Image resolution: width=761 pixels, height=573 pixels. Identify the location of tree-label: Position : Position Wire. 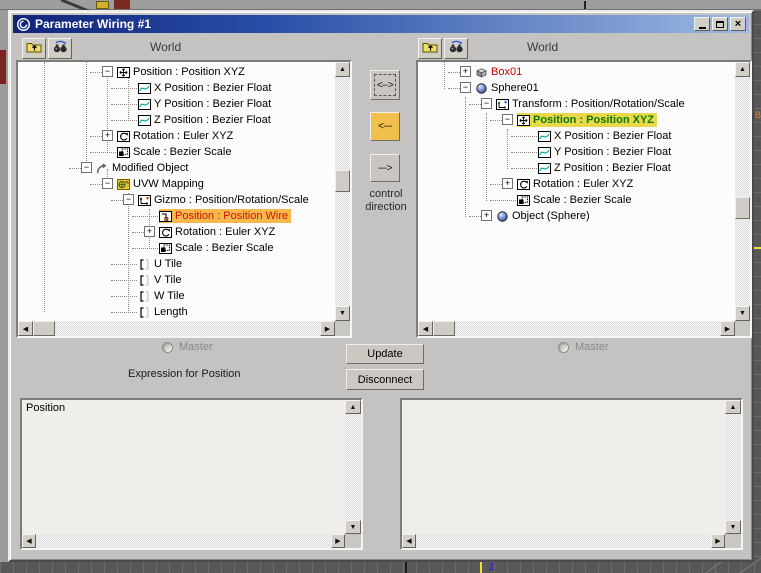
(232, 216).